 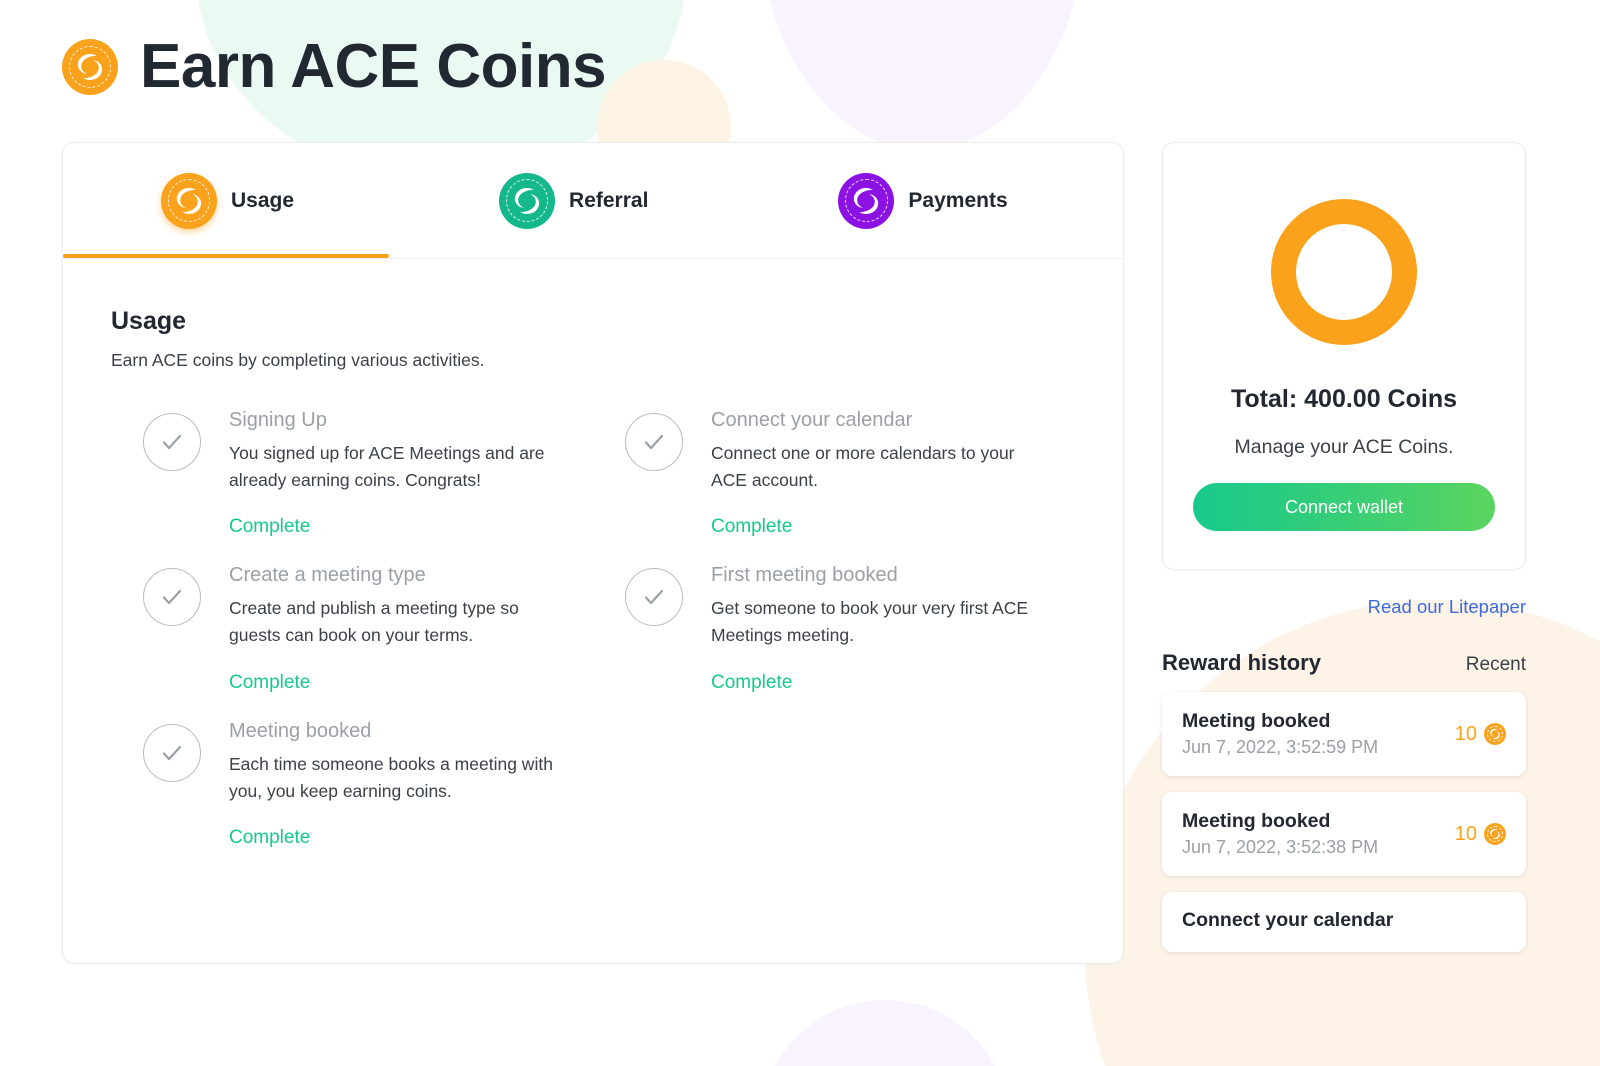 What do you see at coordinates (1280, 847) in the screenshot?
I see `reward-date: Jun 7, 2022, 3:52:38 PM` at bounding box center [1280, 847].